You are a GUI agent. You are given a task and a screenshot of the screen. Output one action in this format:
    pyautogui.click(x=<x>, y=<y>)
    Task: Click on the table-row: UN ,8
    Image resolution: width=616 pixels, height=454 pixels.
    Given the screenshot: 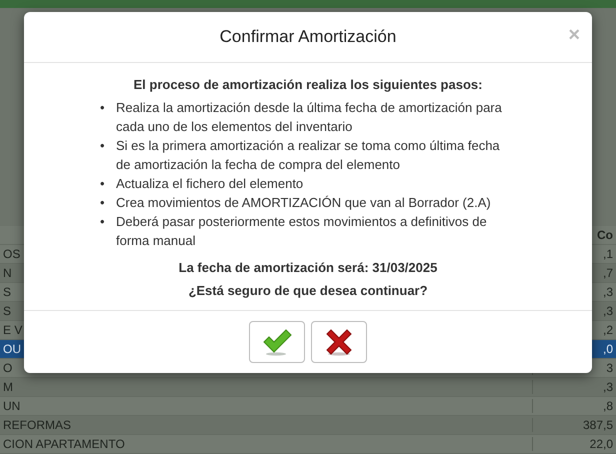 What is the action you would take?
    pyautogui.click(x=308, y=406)
    